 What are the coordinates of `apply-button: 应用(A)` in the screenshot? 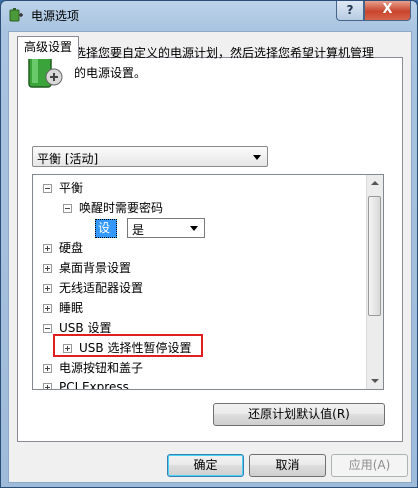 It's located at (369, 465).